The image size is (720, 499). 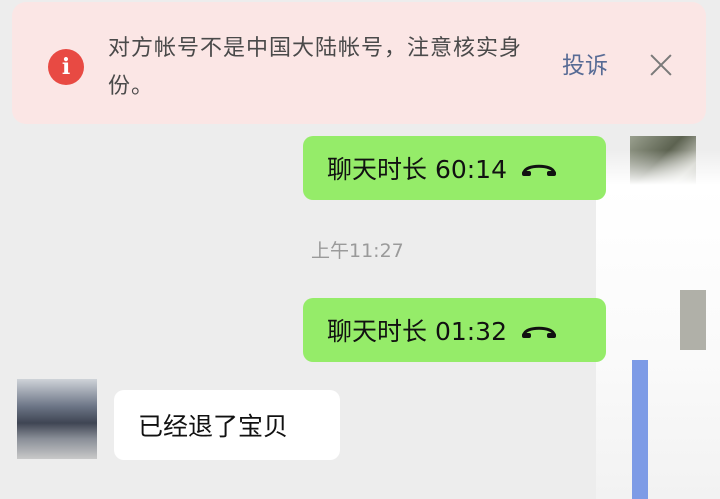 I want to click on contact-avatar, so click(x=57, y=419).